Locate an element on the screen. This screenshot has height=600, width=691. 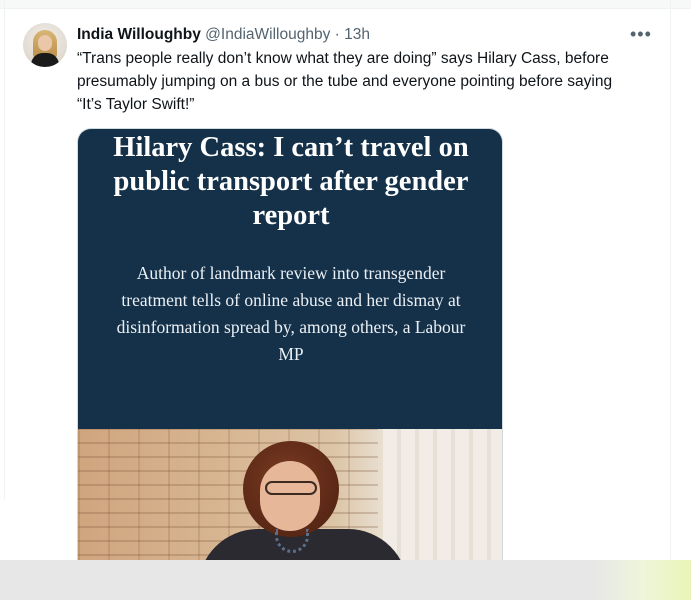
avatar-face is located at coordinates (45, 43).